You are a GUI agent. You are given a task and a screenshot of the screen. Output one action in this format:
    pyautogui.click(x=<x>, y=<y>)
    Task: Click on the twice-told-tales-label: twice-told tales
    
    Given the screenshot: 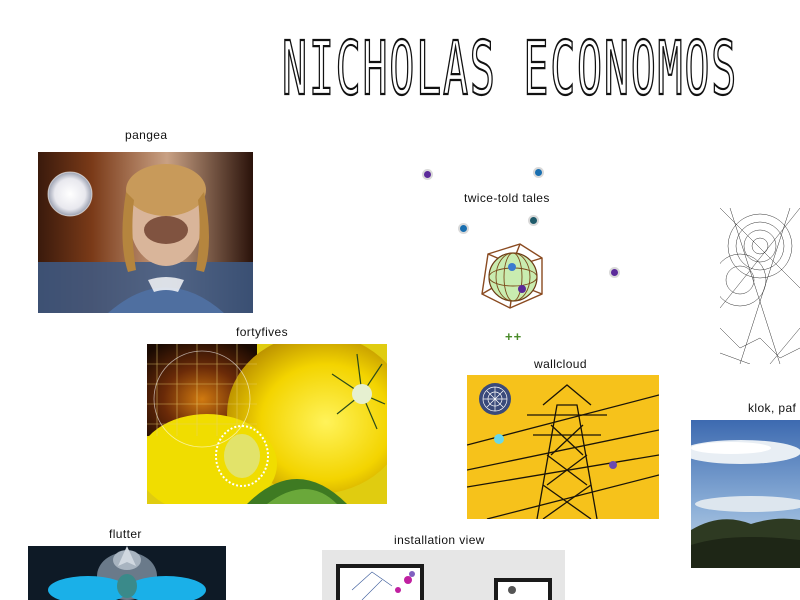 What is the action you would take?
    pyautogui.click(x=507, y=198)
    